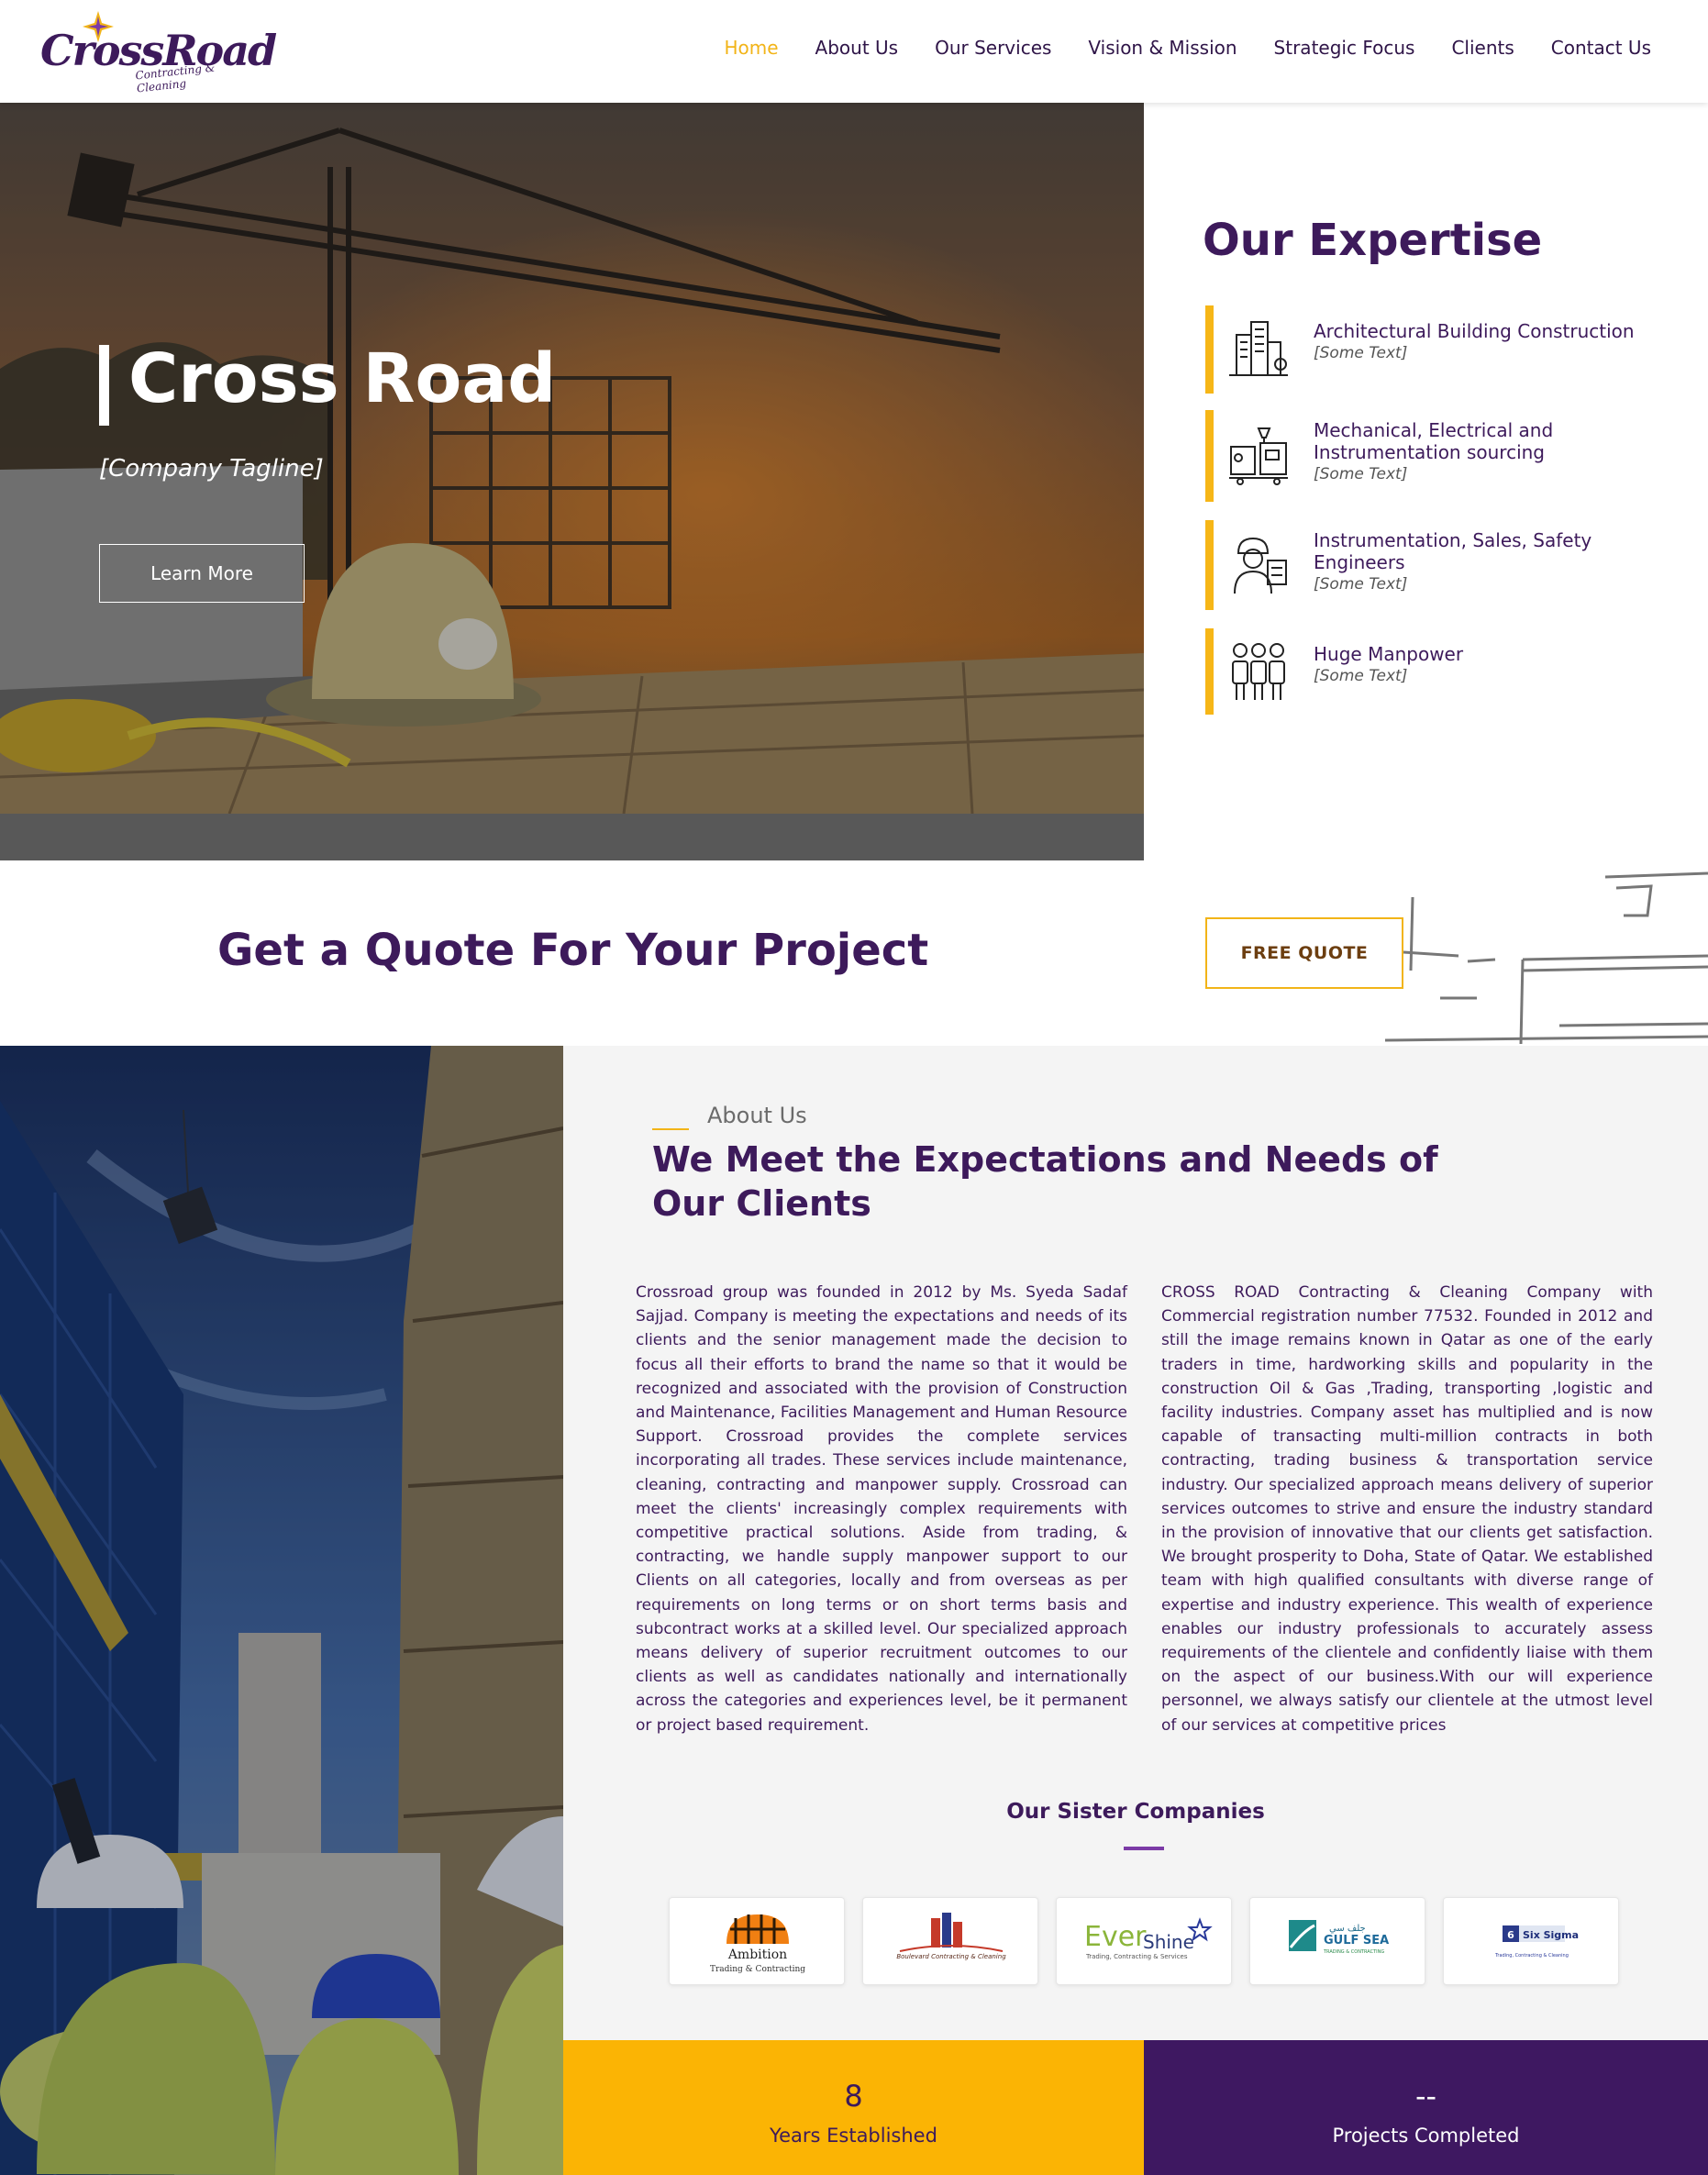 The width and height of the screenshot is (1708, 2175). What do you see at coordinates (1453, 551) in the screenshot?
I see `expertise-name: Instrumentation, Sales, Safety Engineers` at bounding box center [1453, 551].